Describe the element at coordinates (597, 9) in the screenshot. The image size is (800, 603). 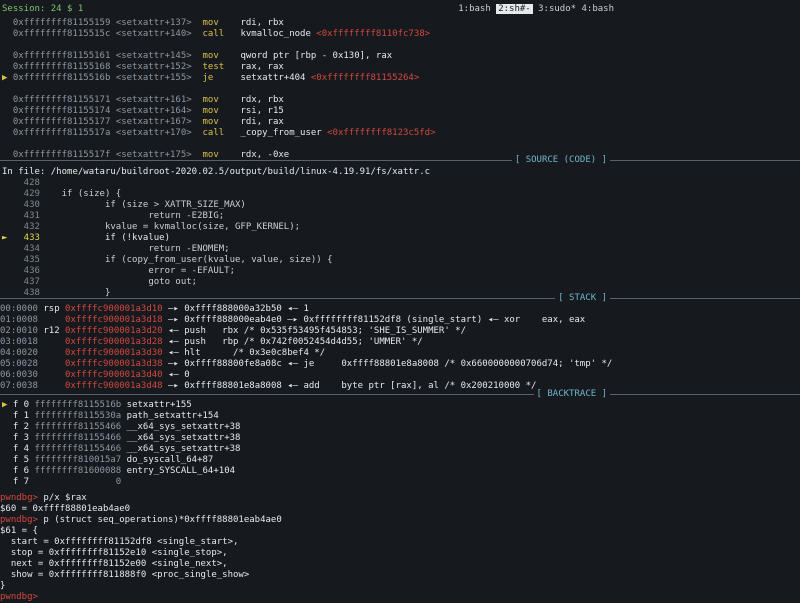
I see `tab-4: 4:bash` at that location.